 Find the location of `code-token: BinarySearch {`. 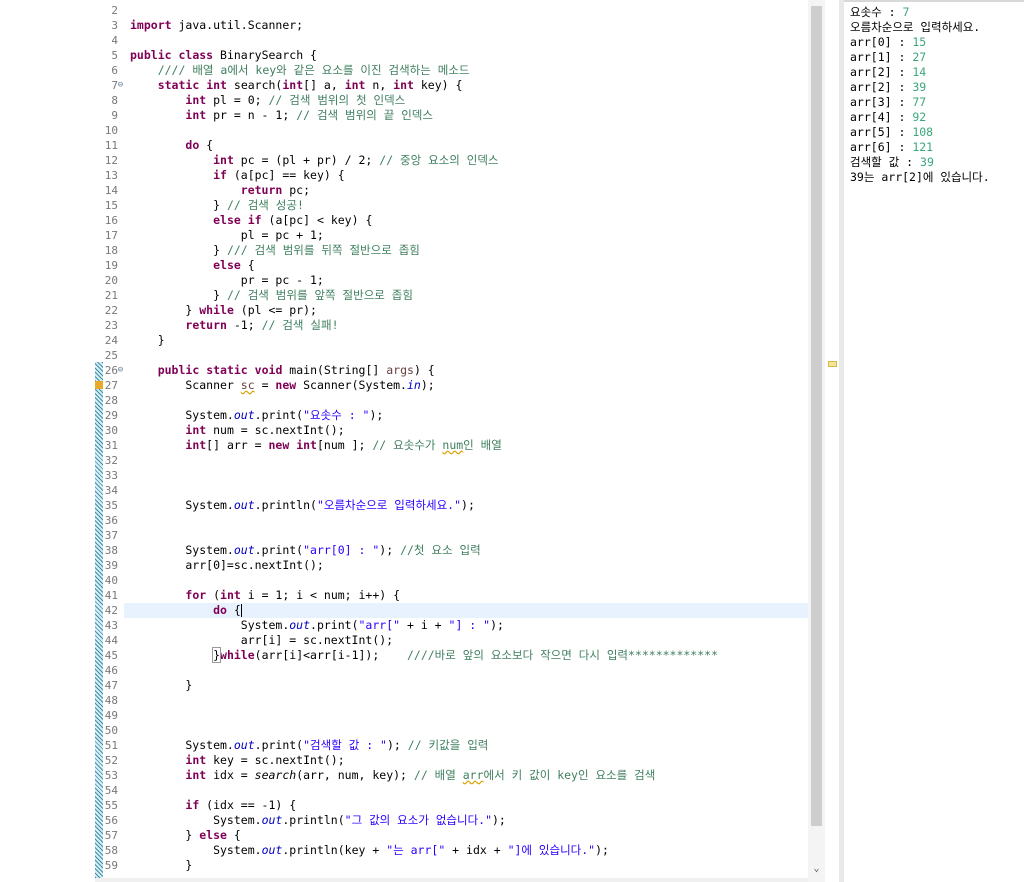

code-token: BinarySearch { is located at coordinates (265, 55).